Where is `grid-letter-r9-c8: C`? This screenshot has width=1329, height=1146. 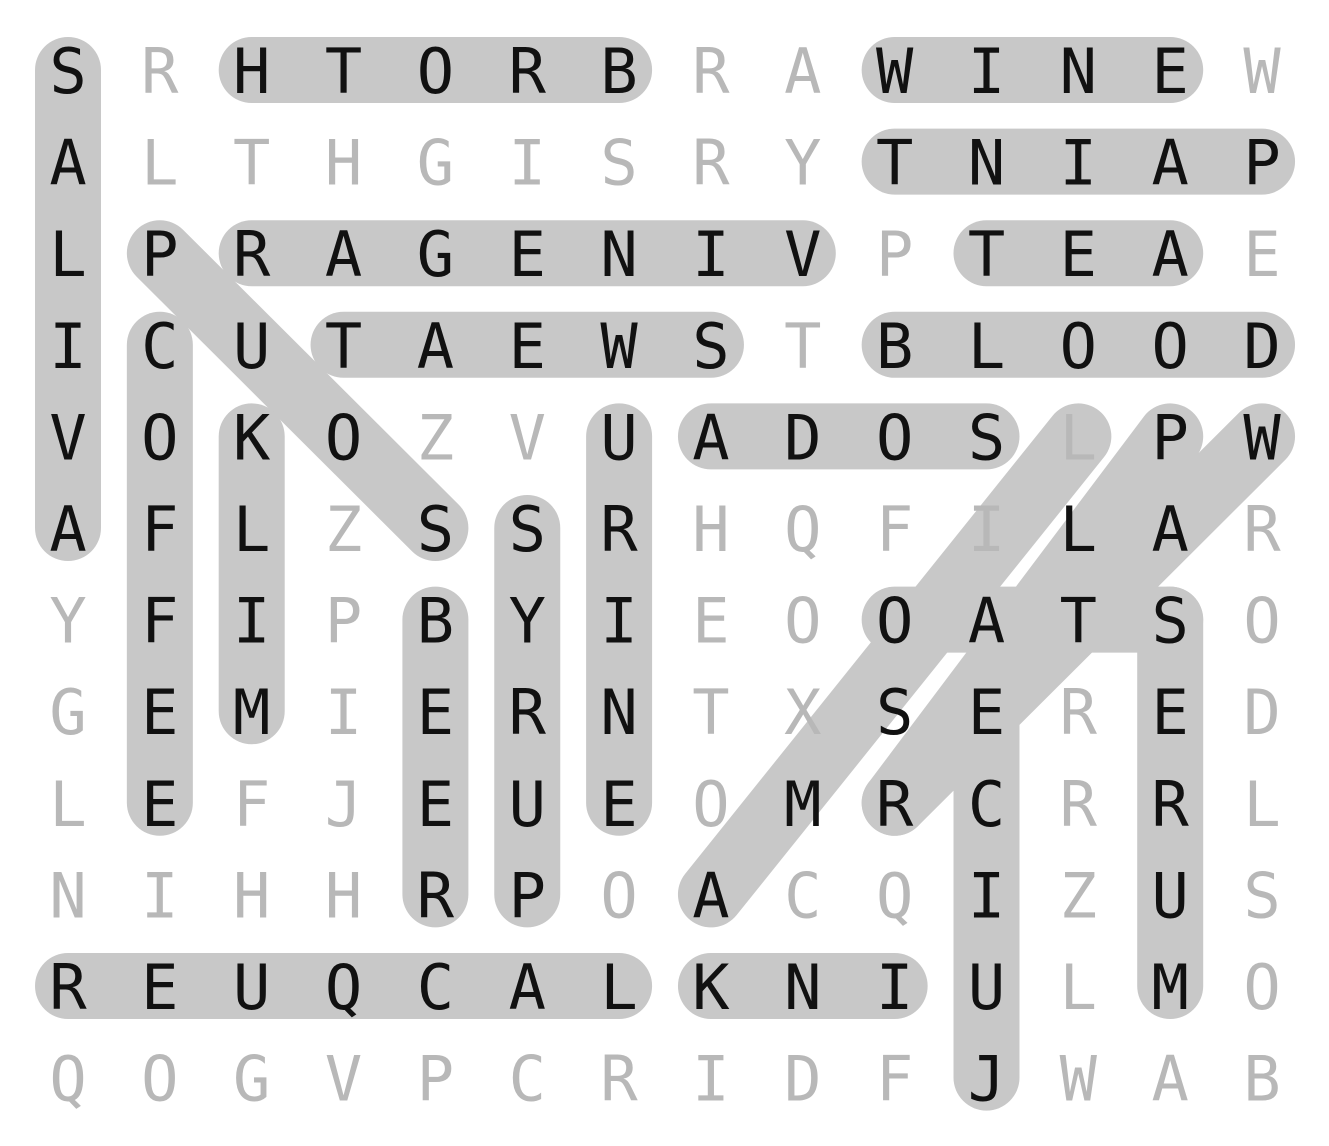
grid-letter-r9-c8: C is located at coordinates (802, 895).